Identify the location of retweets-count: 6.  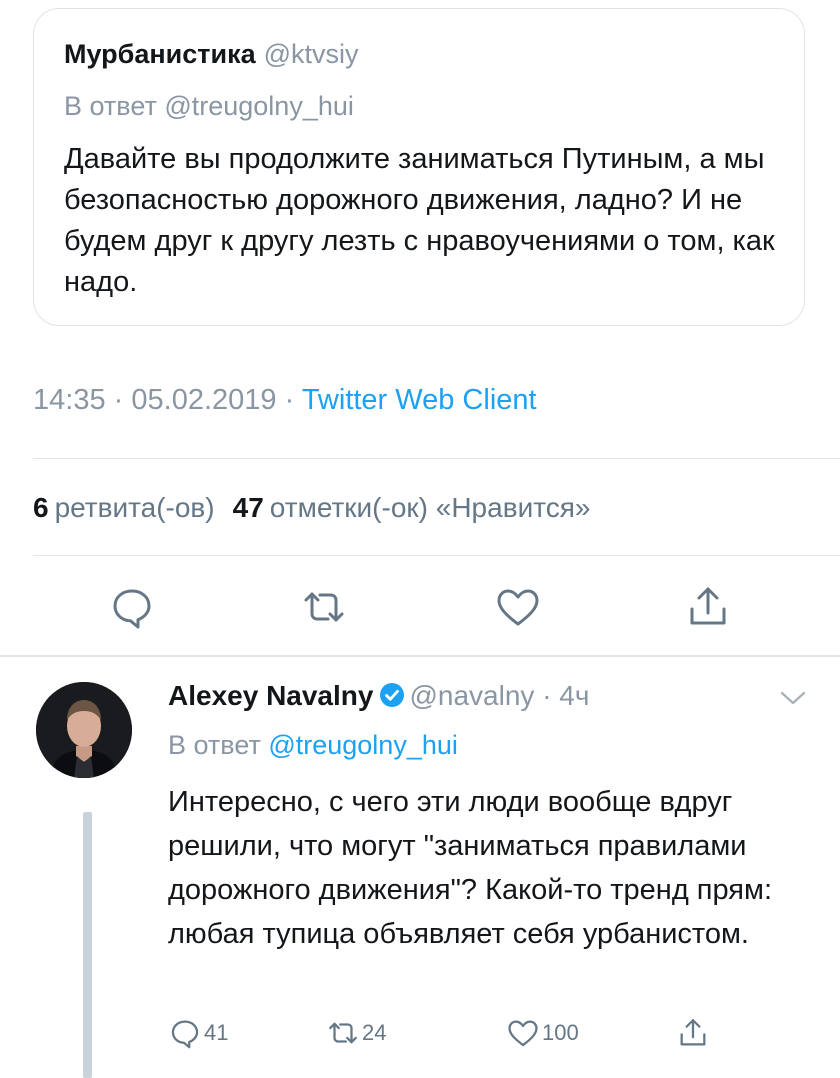
(41, 507).